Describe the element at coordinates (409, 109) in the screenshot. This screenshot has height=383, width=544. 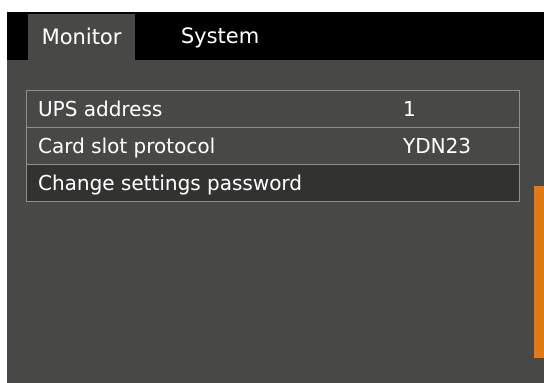
I see `setting-value: 1` at that location.